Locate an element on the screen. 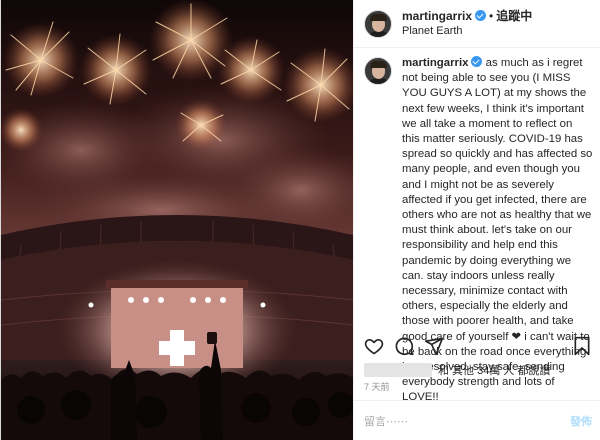 The width and height of the screenshot is (600, 440). location-link: Planet Earth is located at coordinates (467, 31).